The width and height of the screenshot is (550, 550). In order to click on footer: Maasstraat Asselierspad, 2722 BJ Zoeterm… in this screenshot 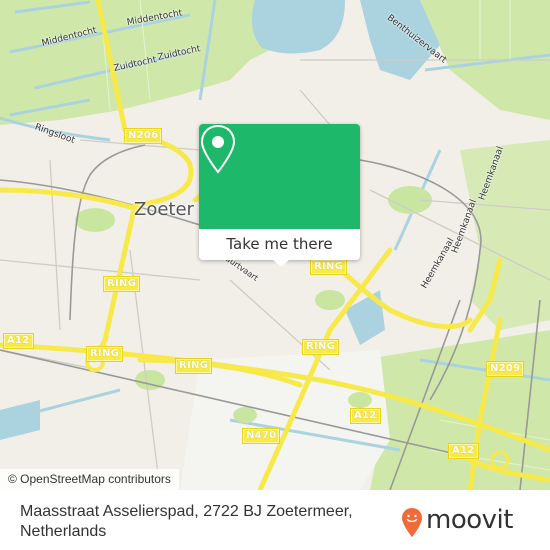, I will do `click(275, 520)`.